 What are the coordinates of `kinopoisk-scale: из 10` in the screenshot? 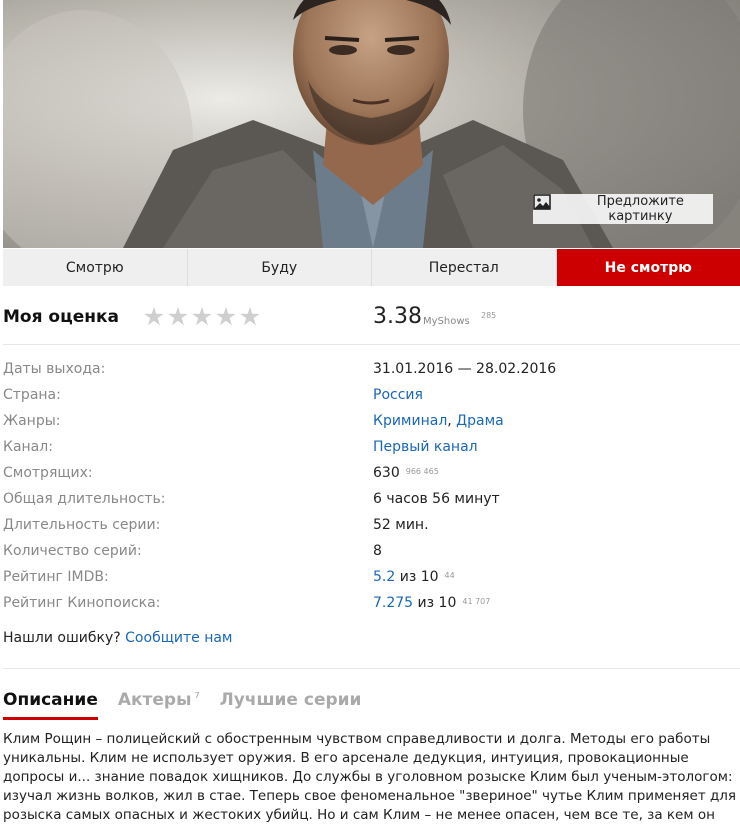 It's located at (435, 603).